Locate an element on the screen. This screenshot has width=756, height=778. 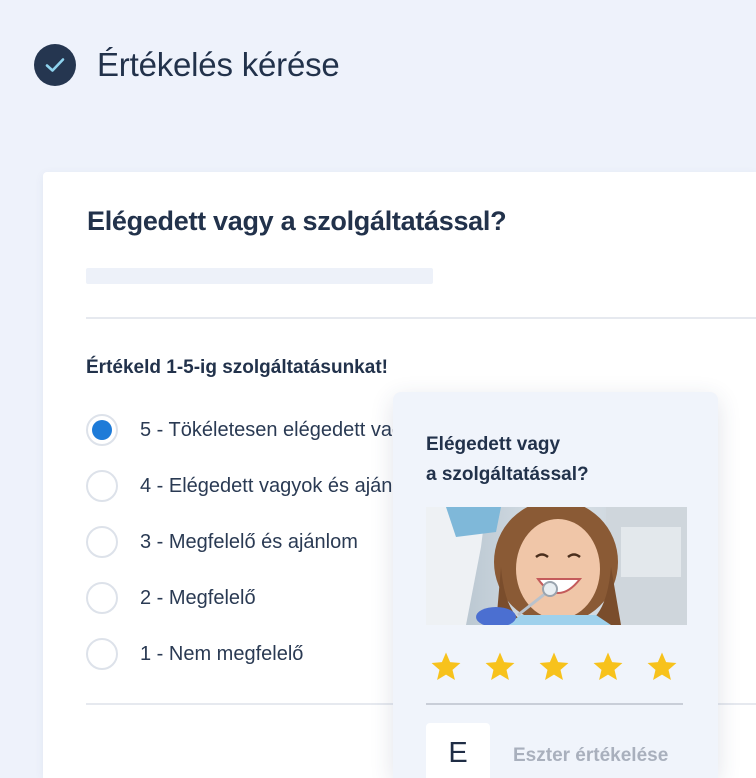
reviewer-label: Eszter értékelése is located at coordinates (591, 755).